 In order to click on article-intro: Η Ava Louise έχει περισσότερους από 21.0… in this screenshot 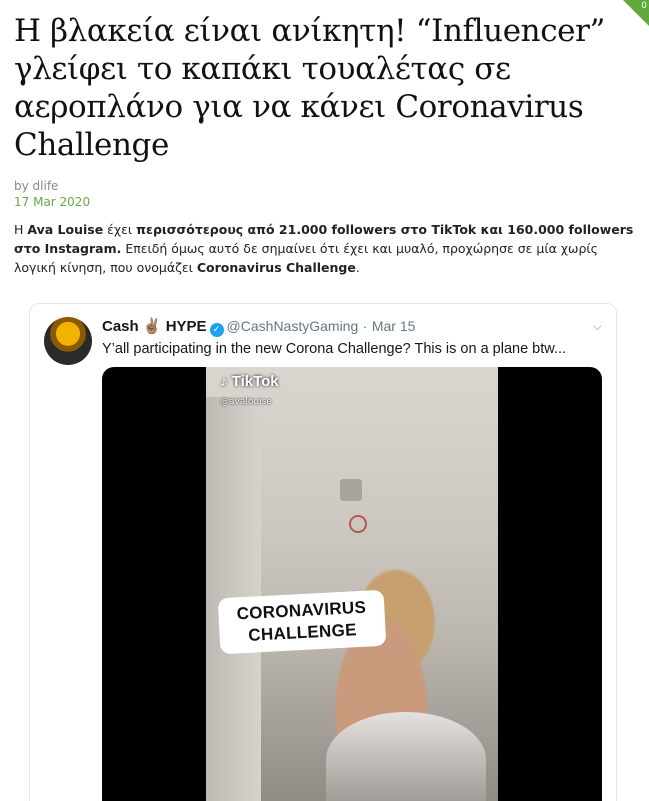, I will do `click(324, 248)`.